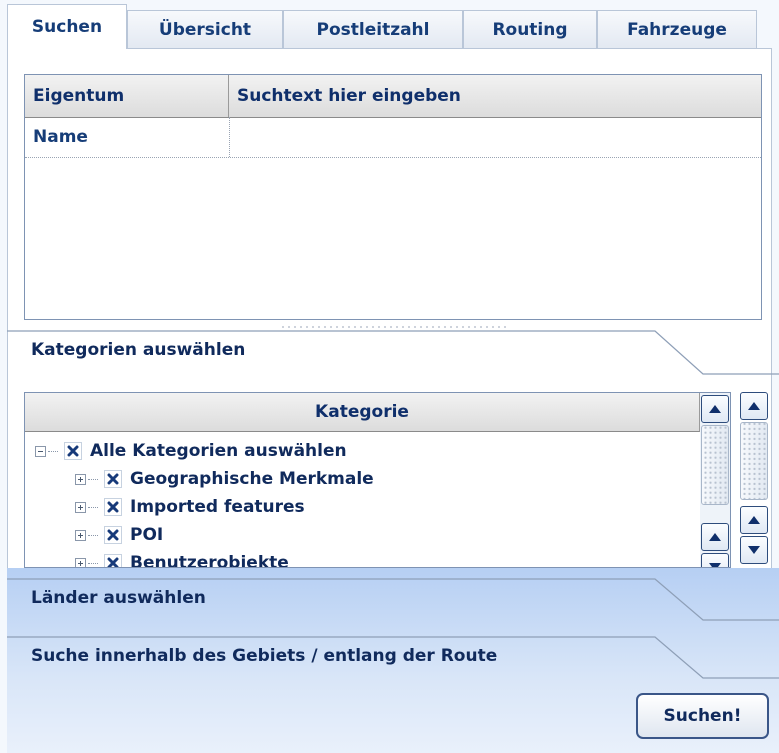  I want to click on category-scrollbar, so click(715, 480).